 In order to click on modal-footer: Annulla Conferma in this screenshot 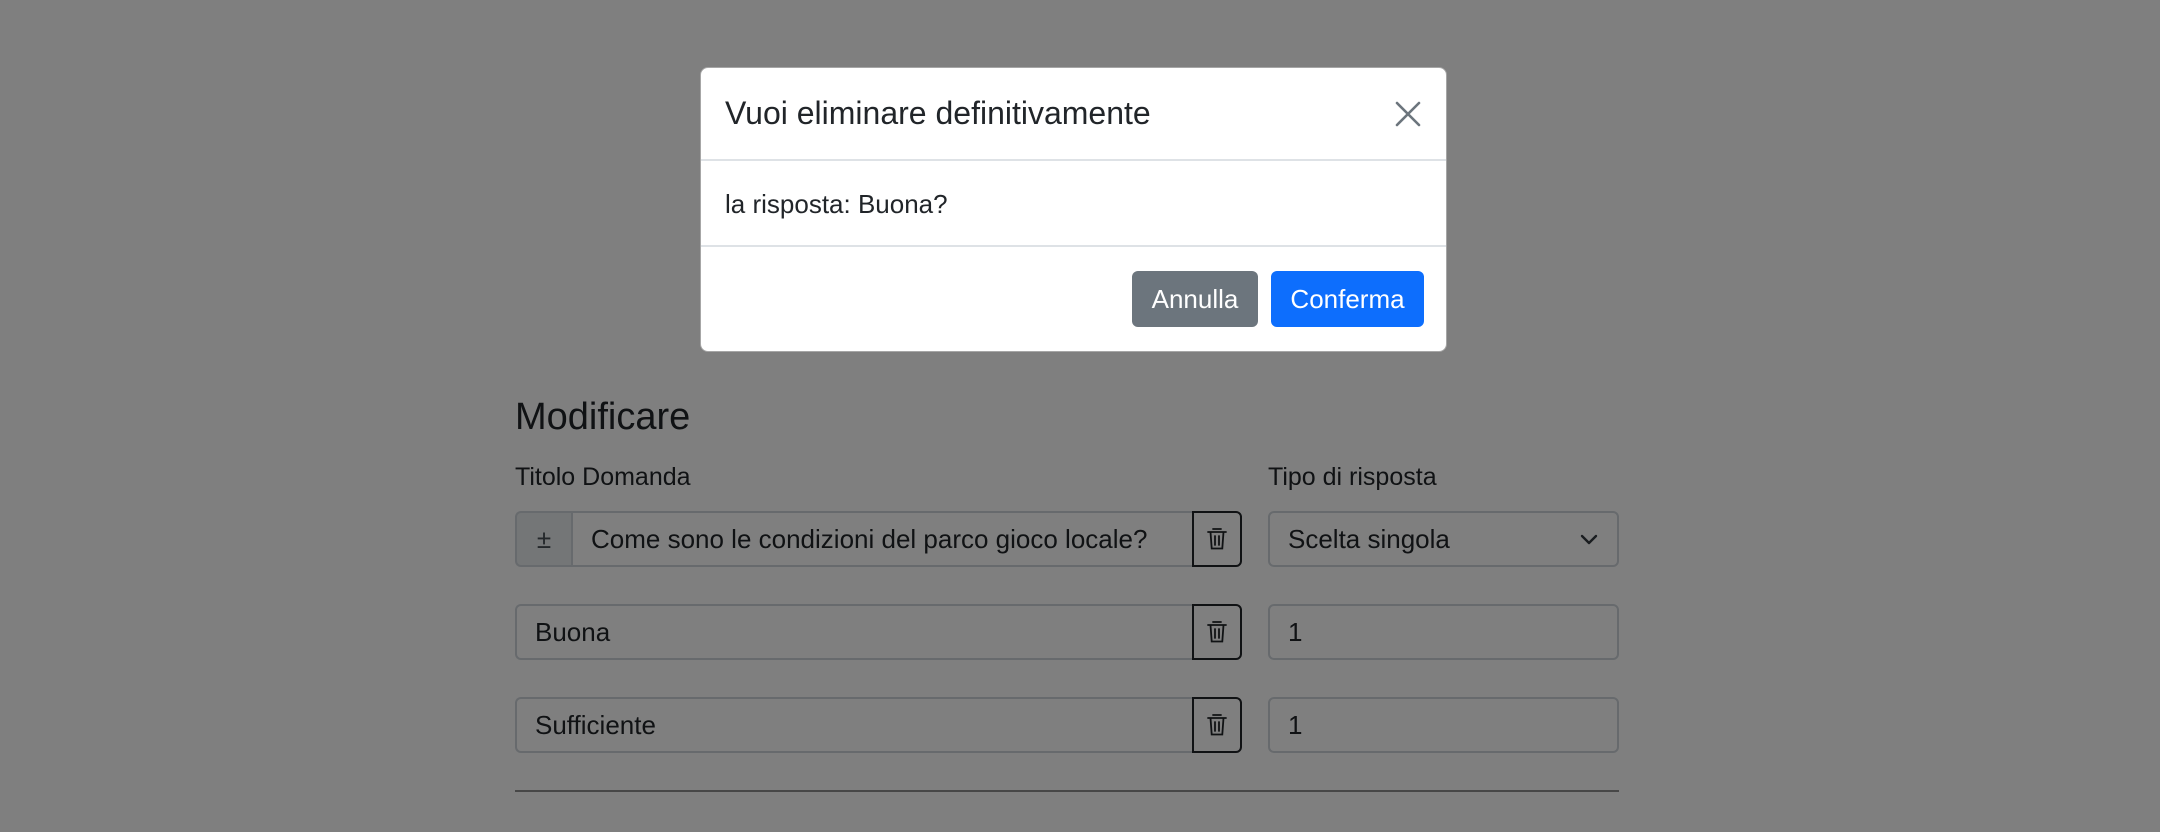, I will do `click(1073, 299)`.